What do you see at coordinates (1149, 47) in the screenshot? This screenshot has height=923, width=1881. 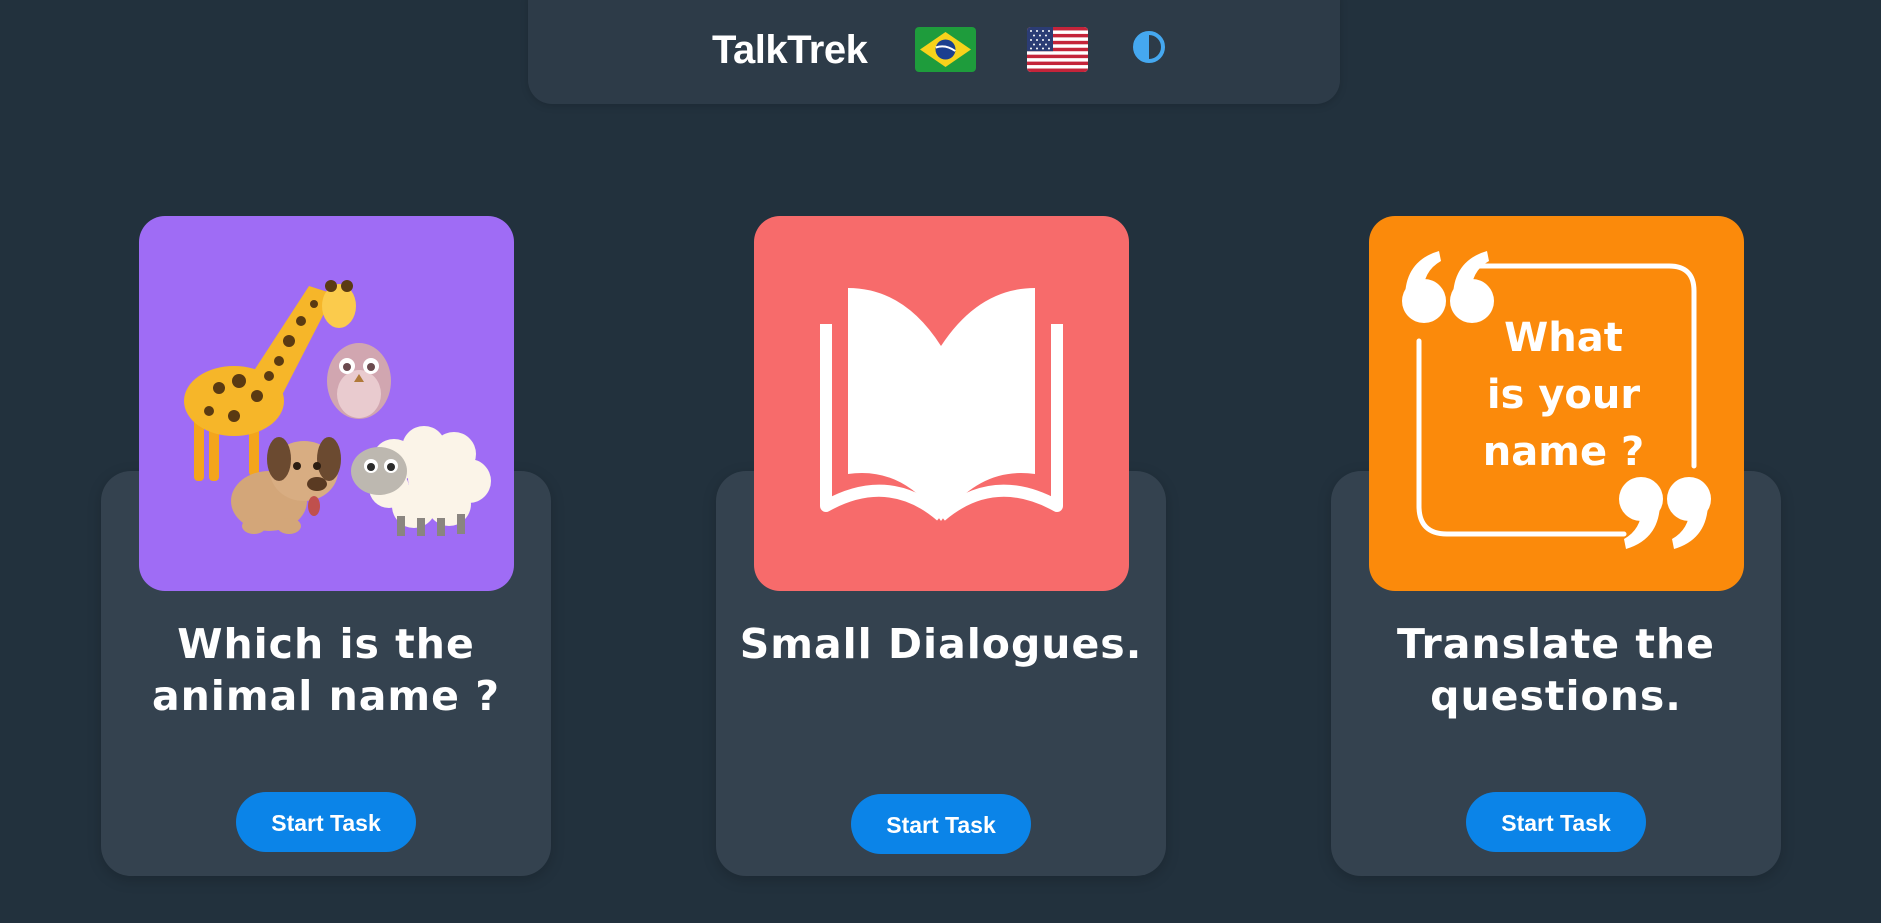 I see `contrast-icon` at bounding box center [1149, 47].